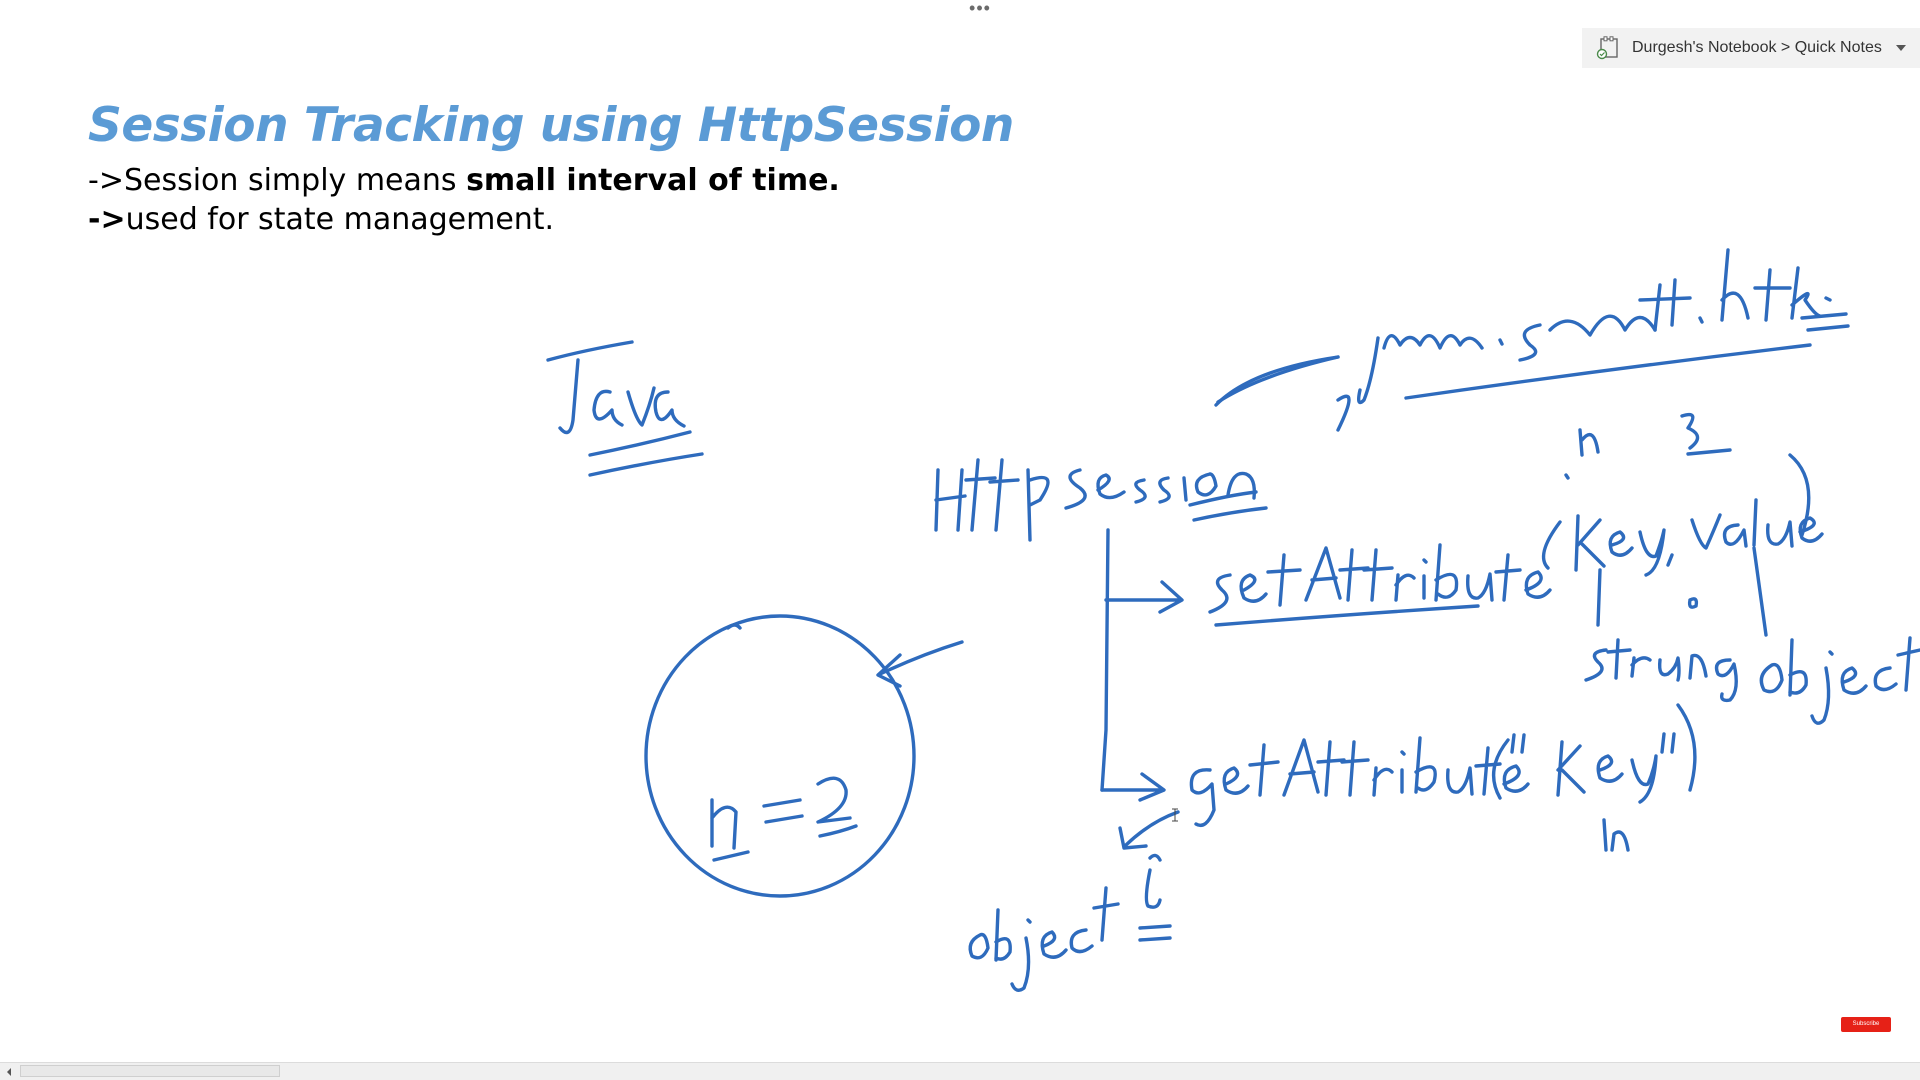 Image resolution: width=1920 pixels, height=1080 pixels. What do you see at coordinates (1757, 47) in the screenshot?
I see `notebook-path-text: Durgesh's Notebook > Quick Notes` at bounding box center [1757, 47].